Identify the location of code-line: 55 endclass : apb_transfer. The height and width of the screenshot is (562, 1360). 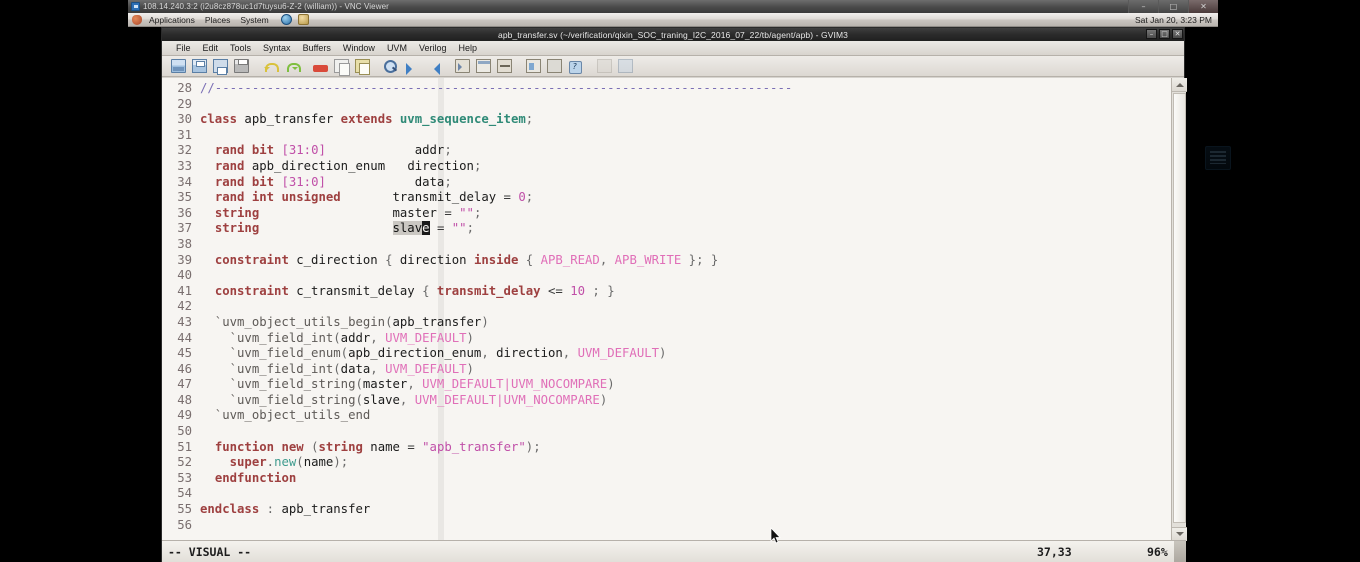
(666, 510).